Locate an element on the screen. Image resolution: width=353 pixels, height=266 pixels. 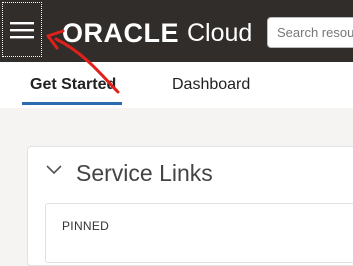
oracle-cloud-logo: ORACLE Cloud is located at coordinates (157, 33).